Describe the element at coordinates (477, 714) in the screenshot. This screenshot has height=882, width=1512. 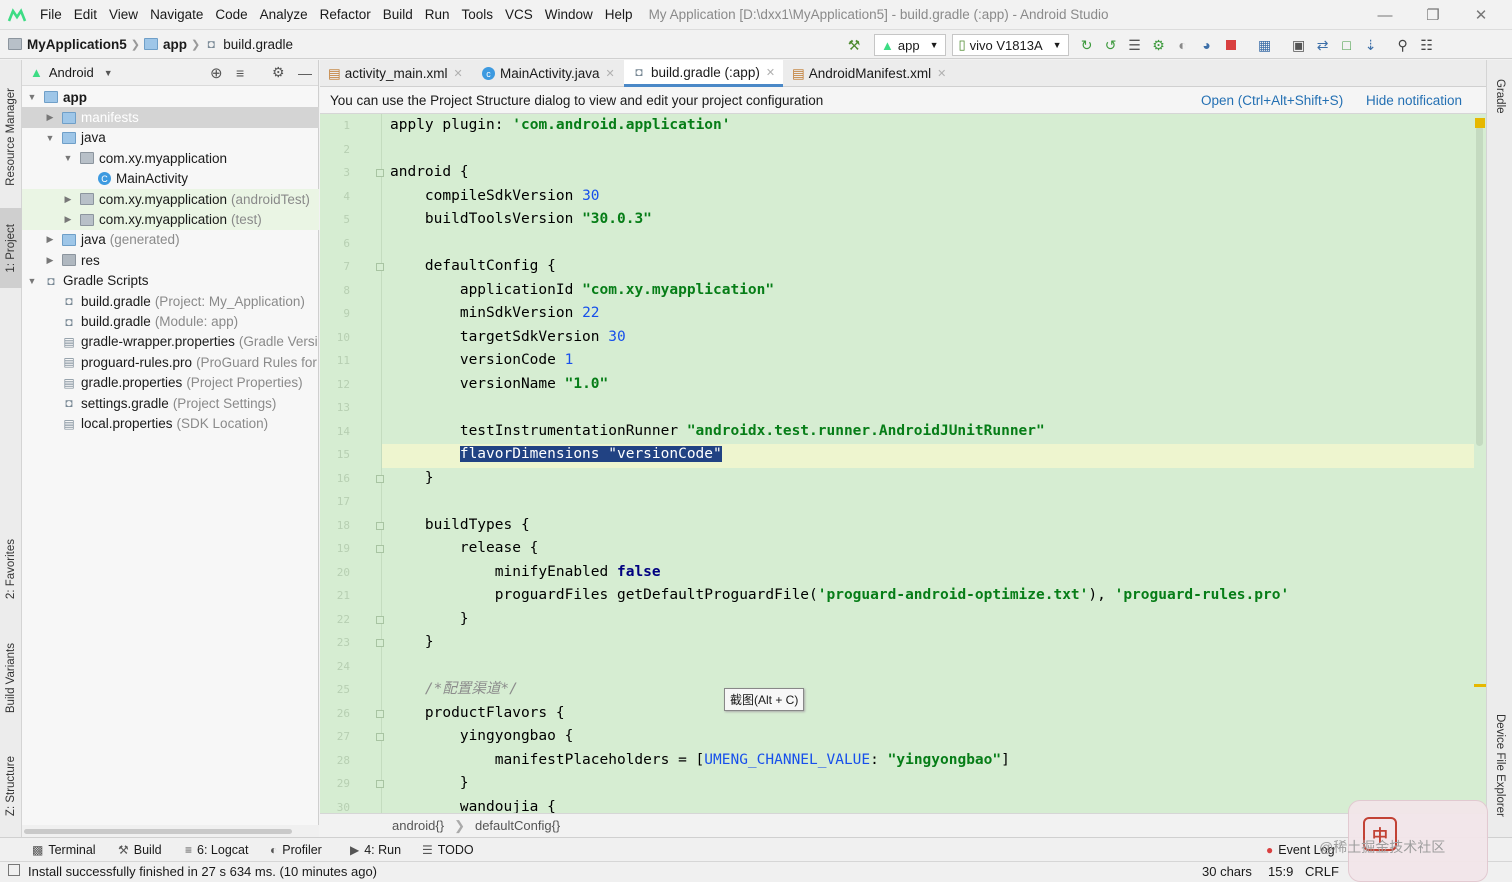
I see `code-line: productFlavors {` at that location.